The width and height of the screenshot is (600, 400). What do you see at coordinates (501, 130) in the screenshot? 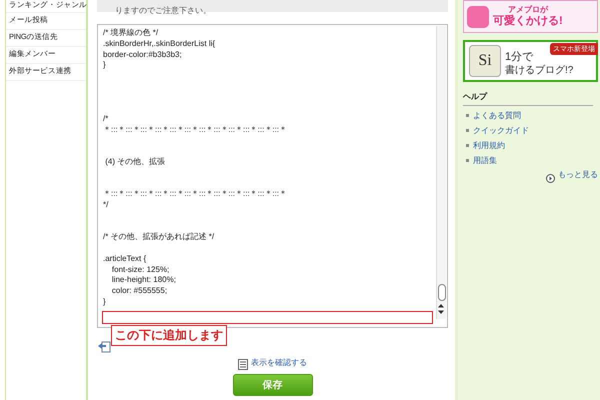
I see `help-link: クイックガイド` at bounding box center [501, 130].